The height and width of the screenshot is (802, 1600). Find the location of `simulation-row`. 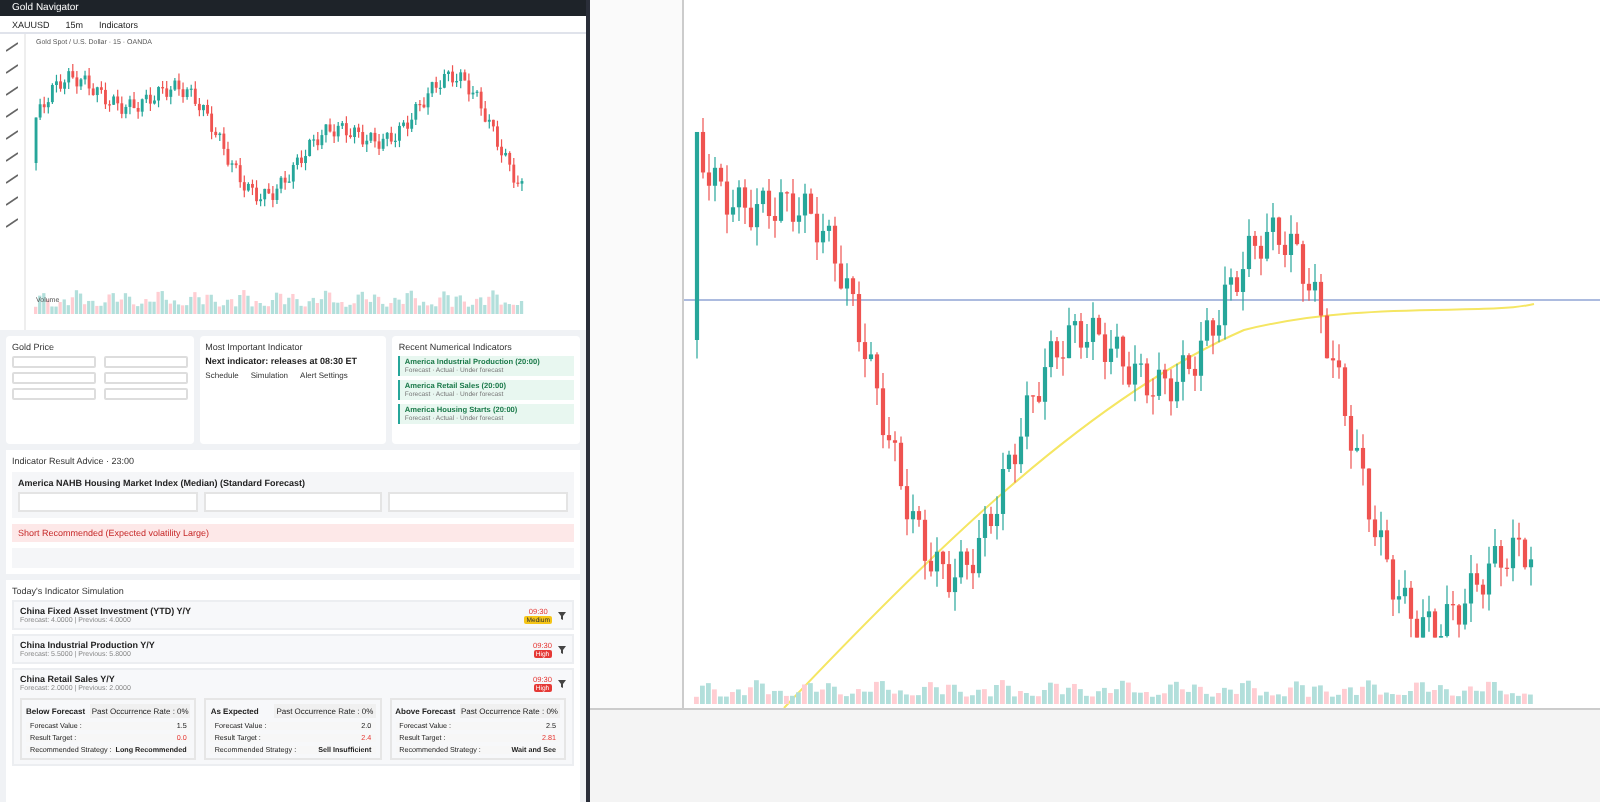

simulation-row is located at coordinates (293, 717).